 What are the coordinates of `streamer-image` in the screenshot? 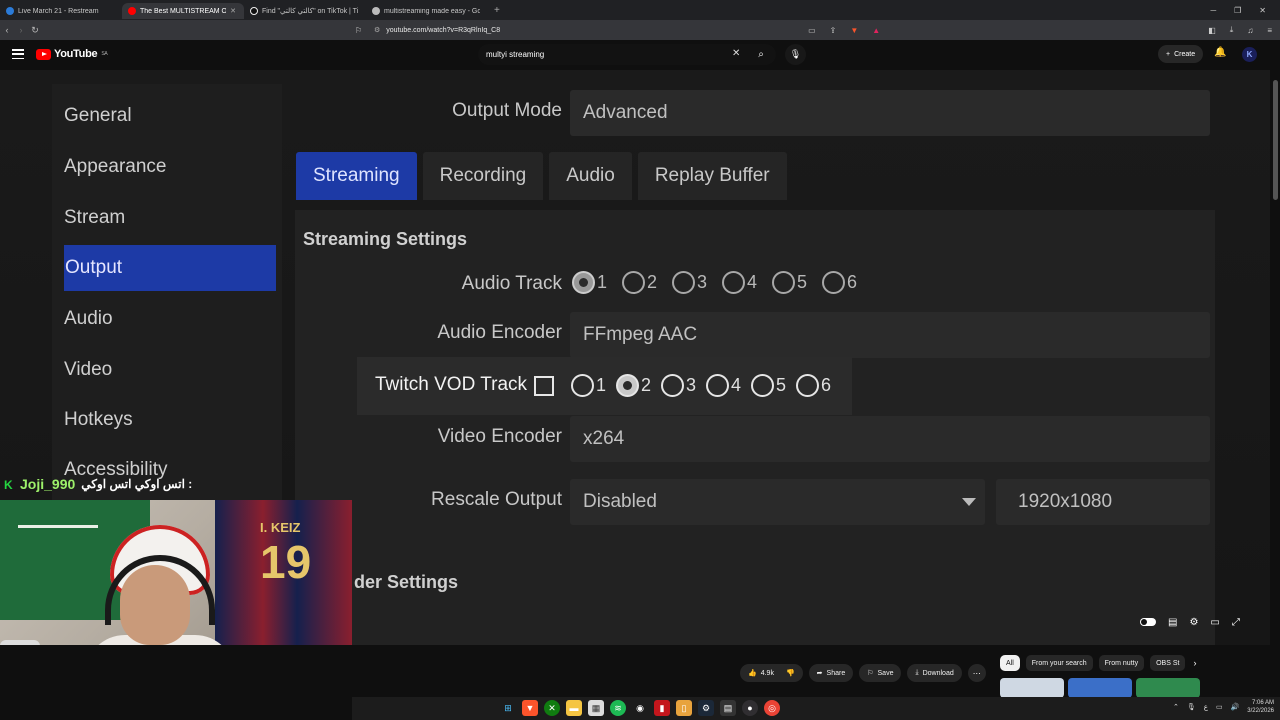 It's located at (160, 585).